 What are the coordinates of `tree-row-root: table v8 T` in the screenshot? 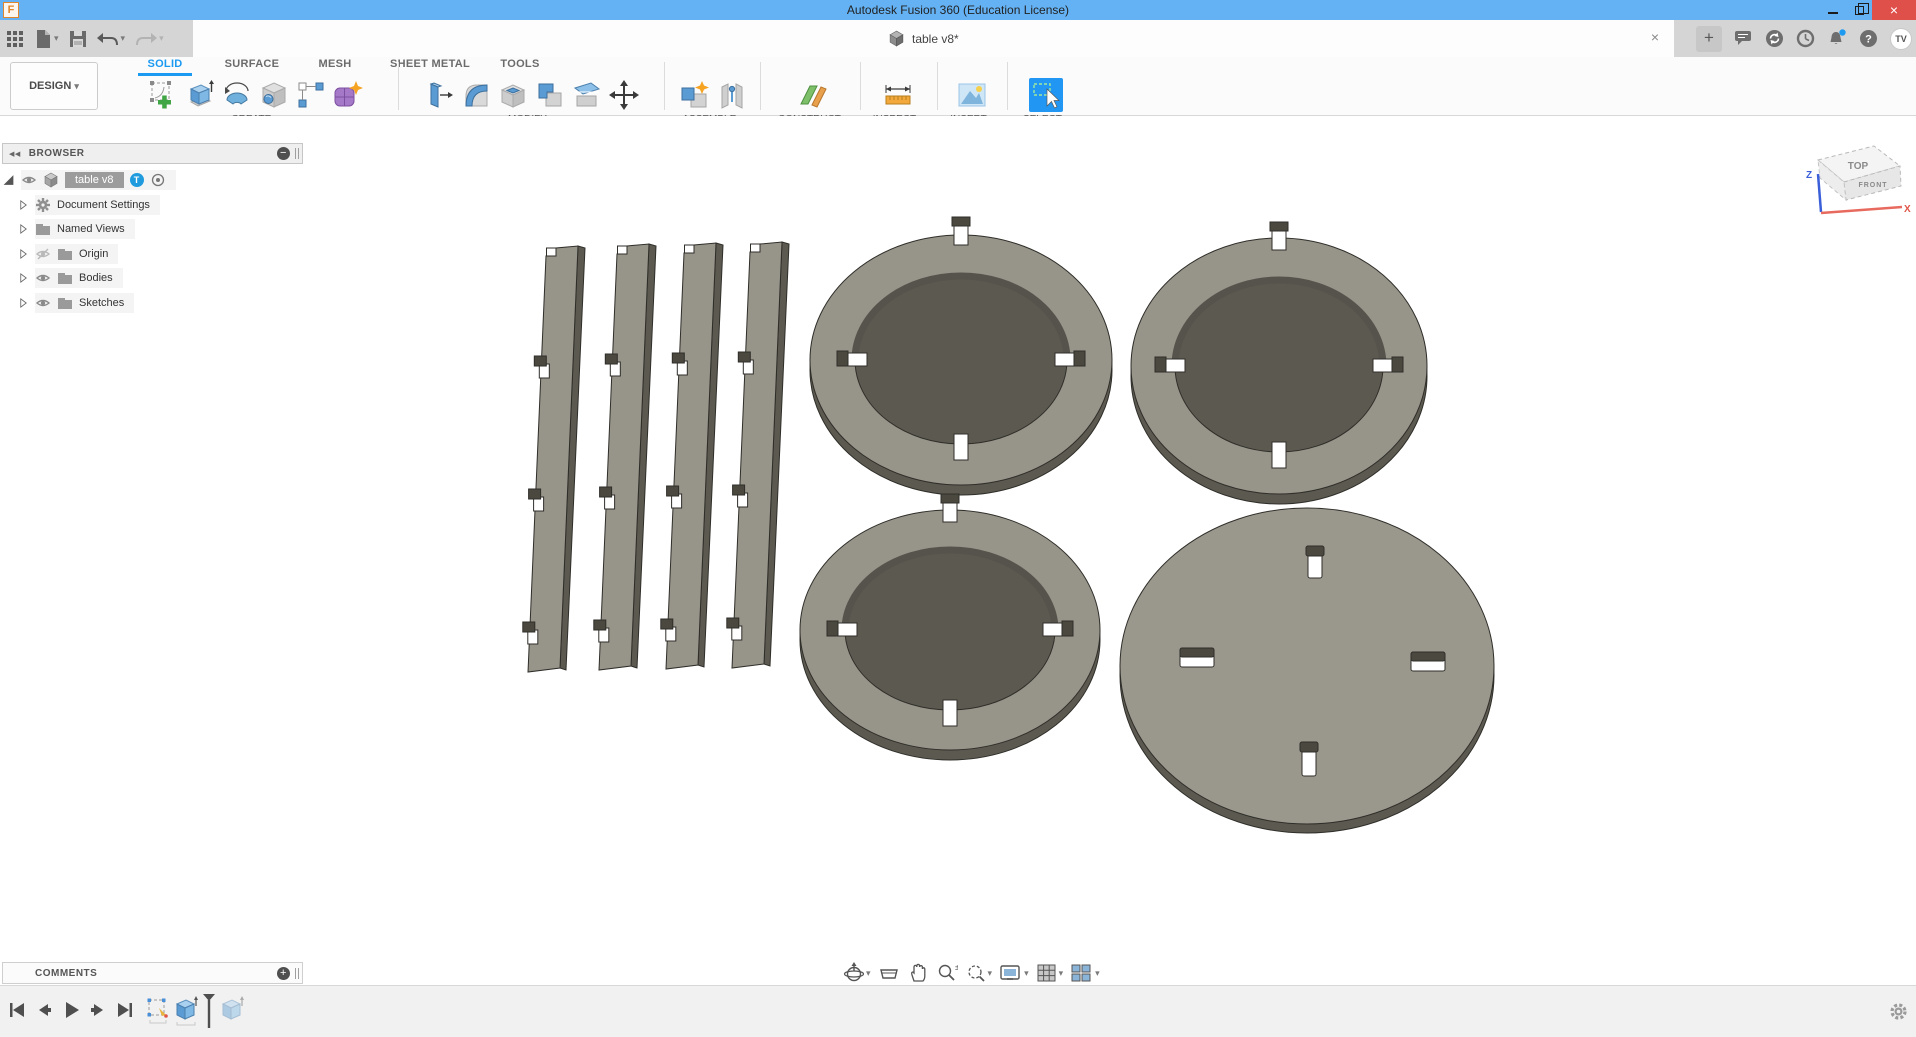 It's located at (152, 180).